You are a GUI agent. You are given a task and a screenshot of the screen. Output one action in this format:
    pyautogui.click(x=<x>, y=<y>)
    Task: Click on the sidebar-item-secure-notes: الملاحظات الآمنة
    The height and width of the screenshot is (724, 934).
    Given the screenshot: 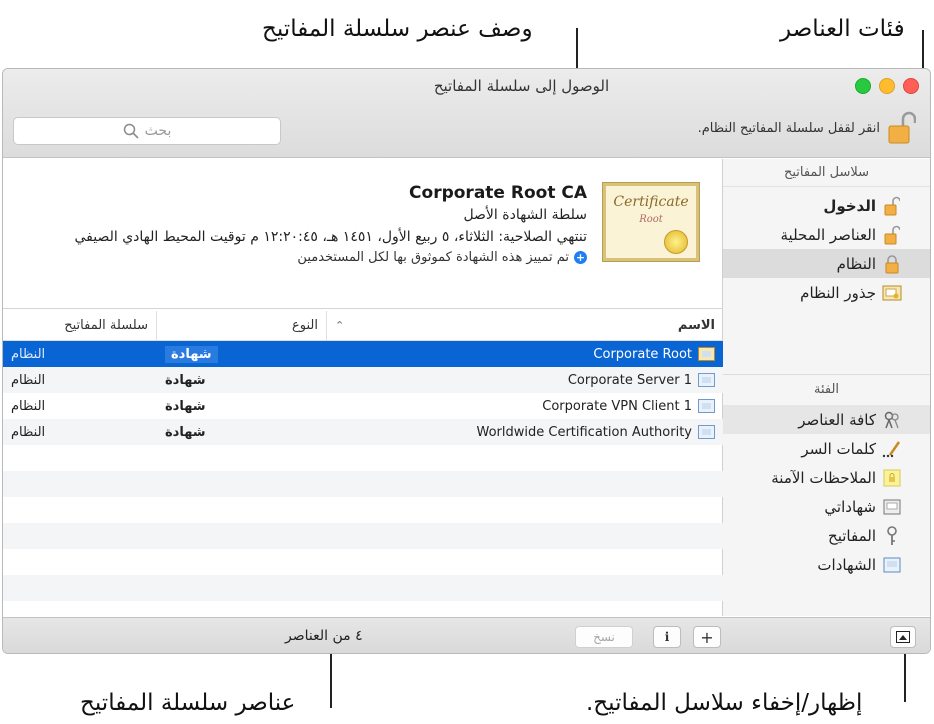 What is the action you would take?
    pyautogui.click(x=826, y=477)
    